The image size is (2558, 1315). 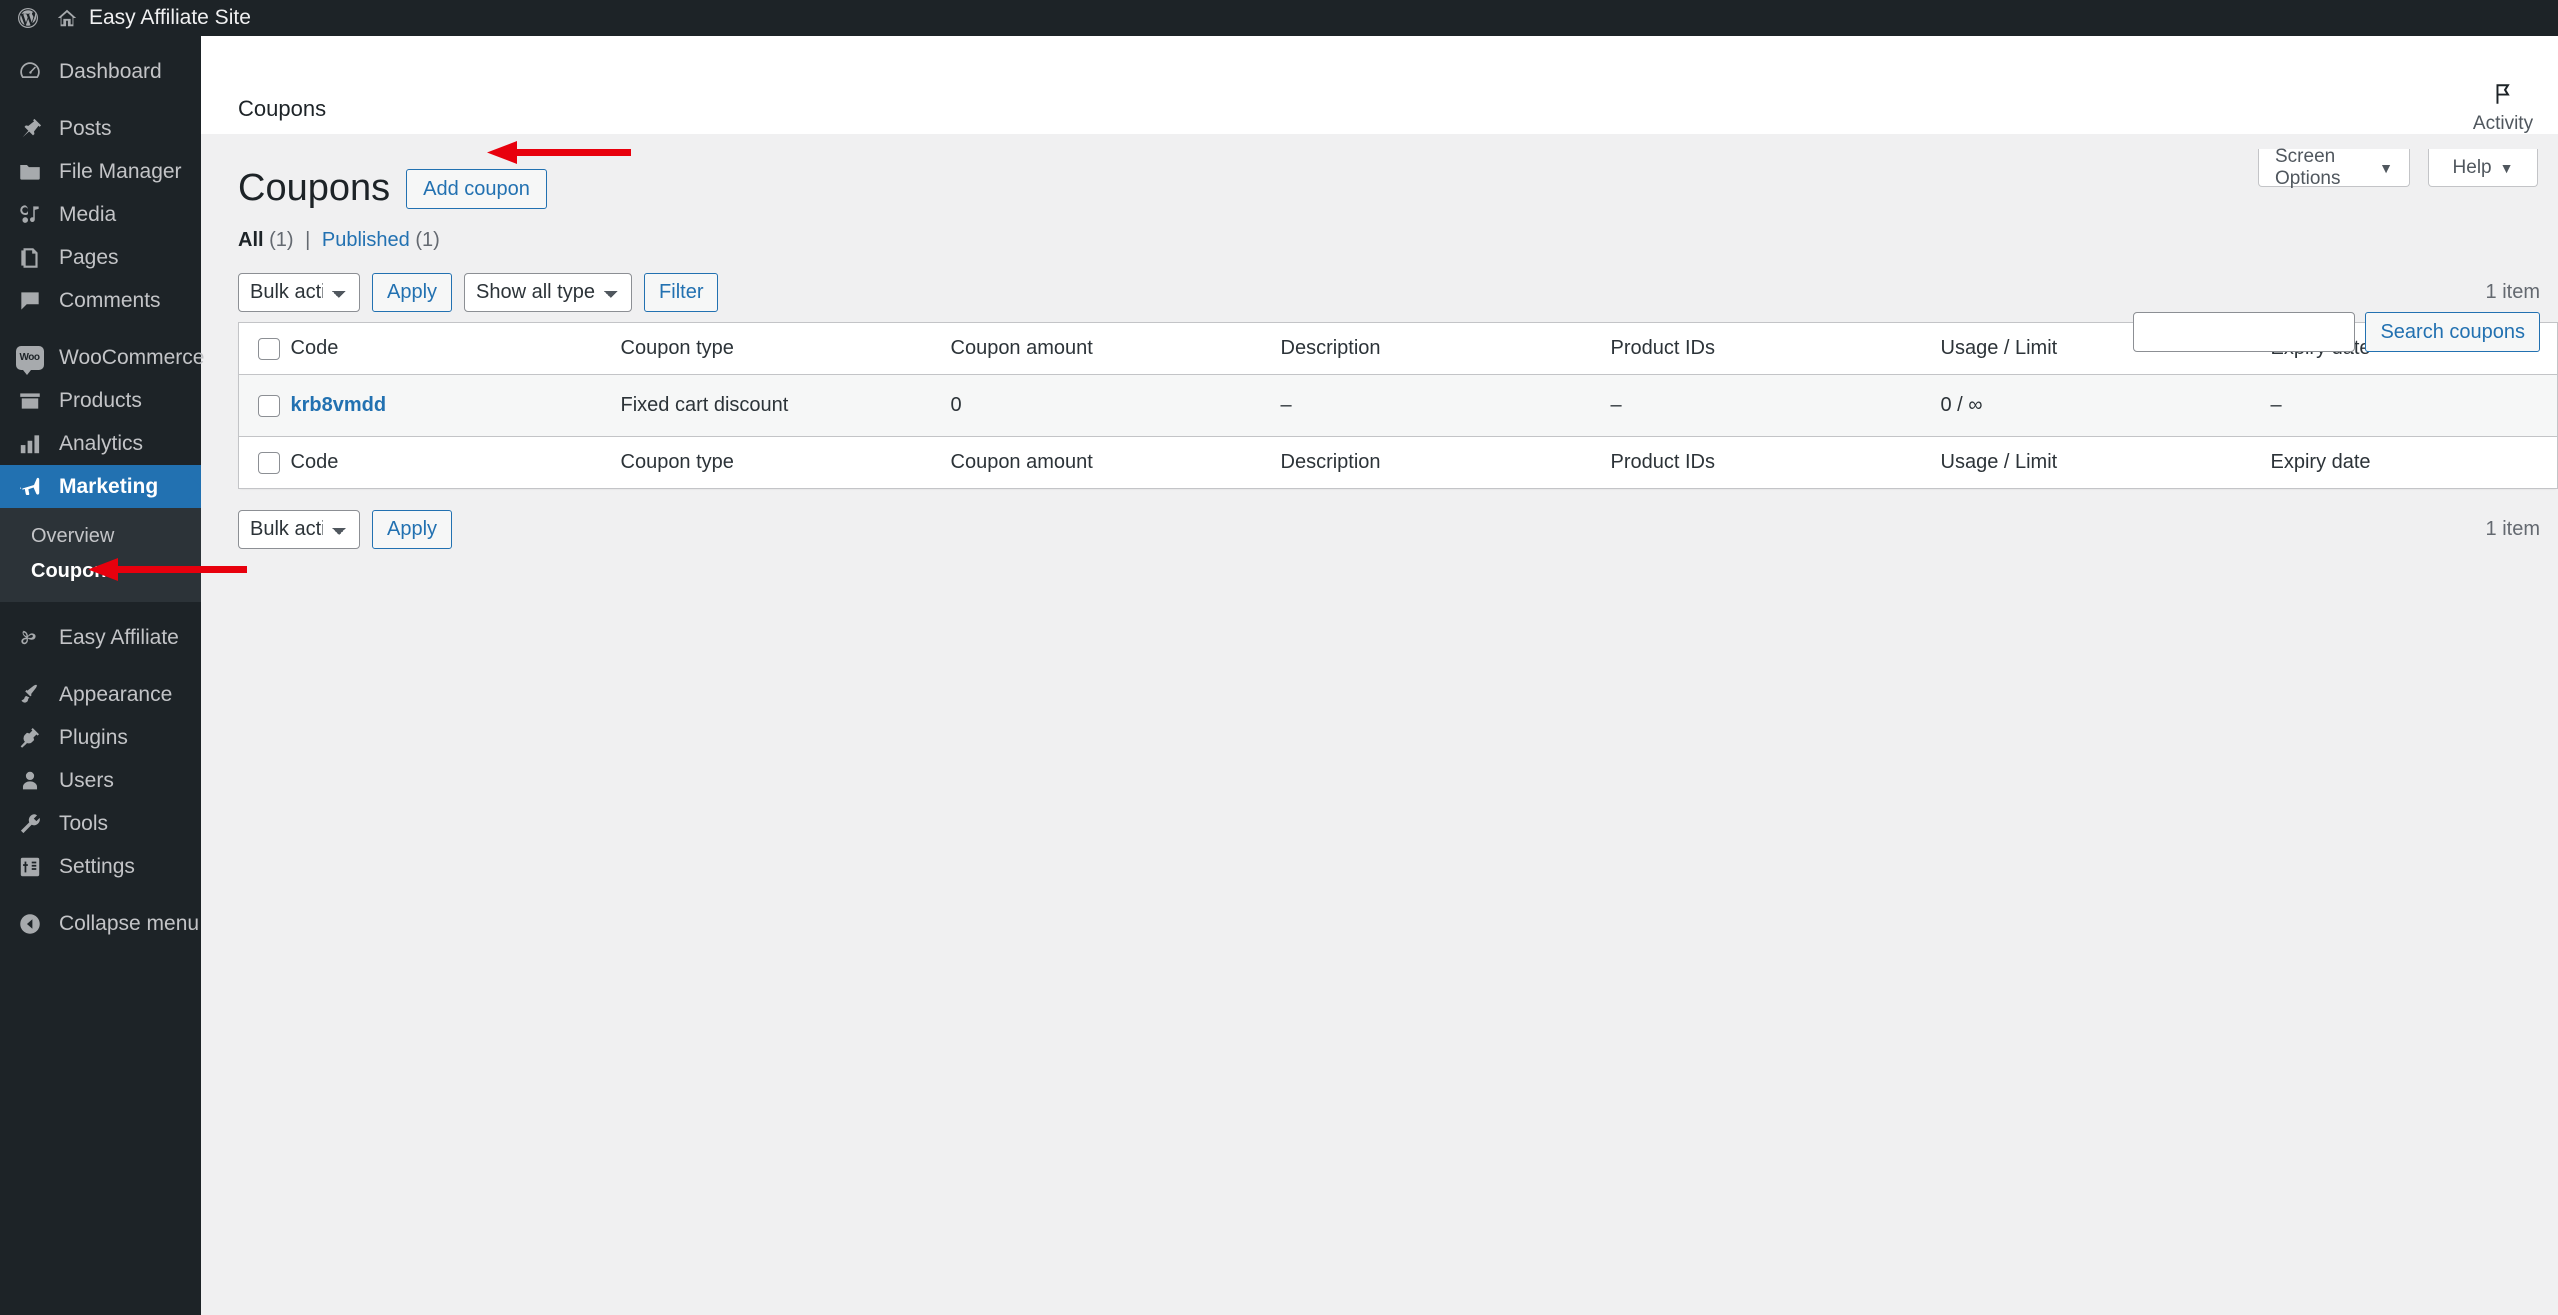 I want to click on sidebar-item-label: Analytics, so click(x=101, y=443).